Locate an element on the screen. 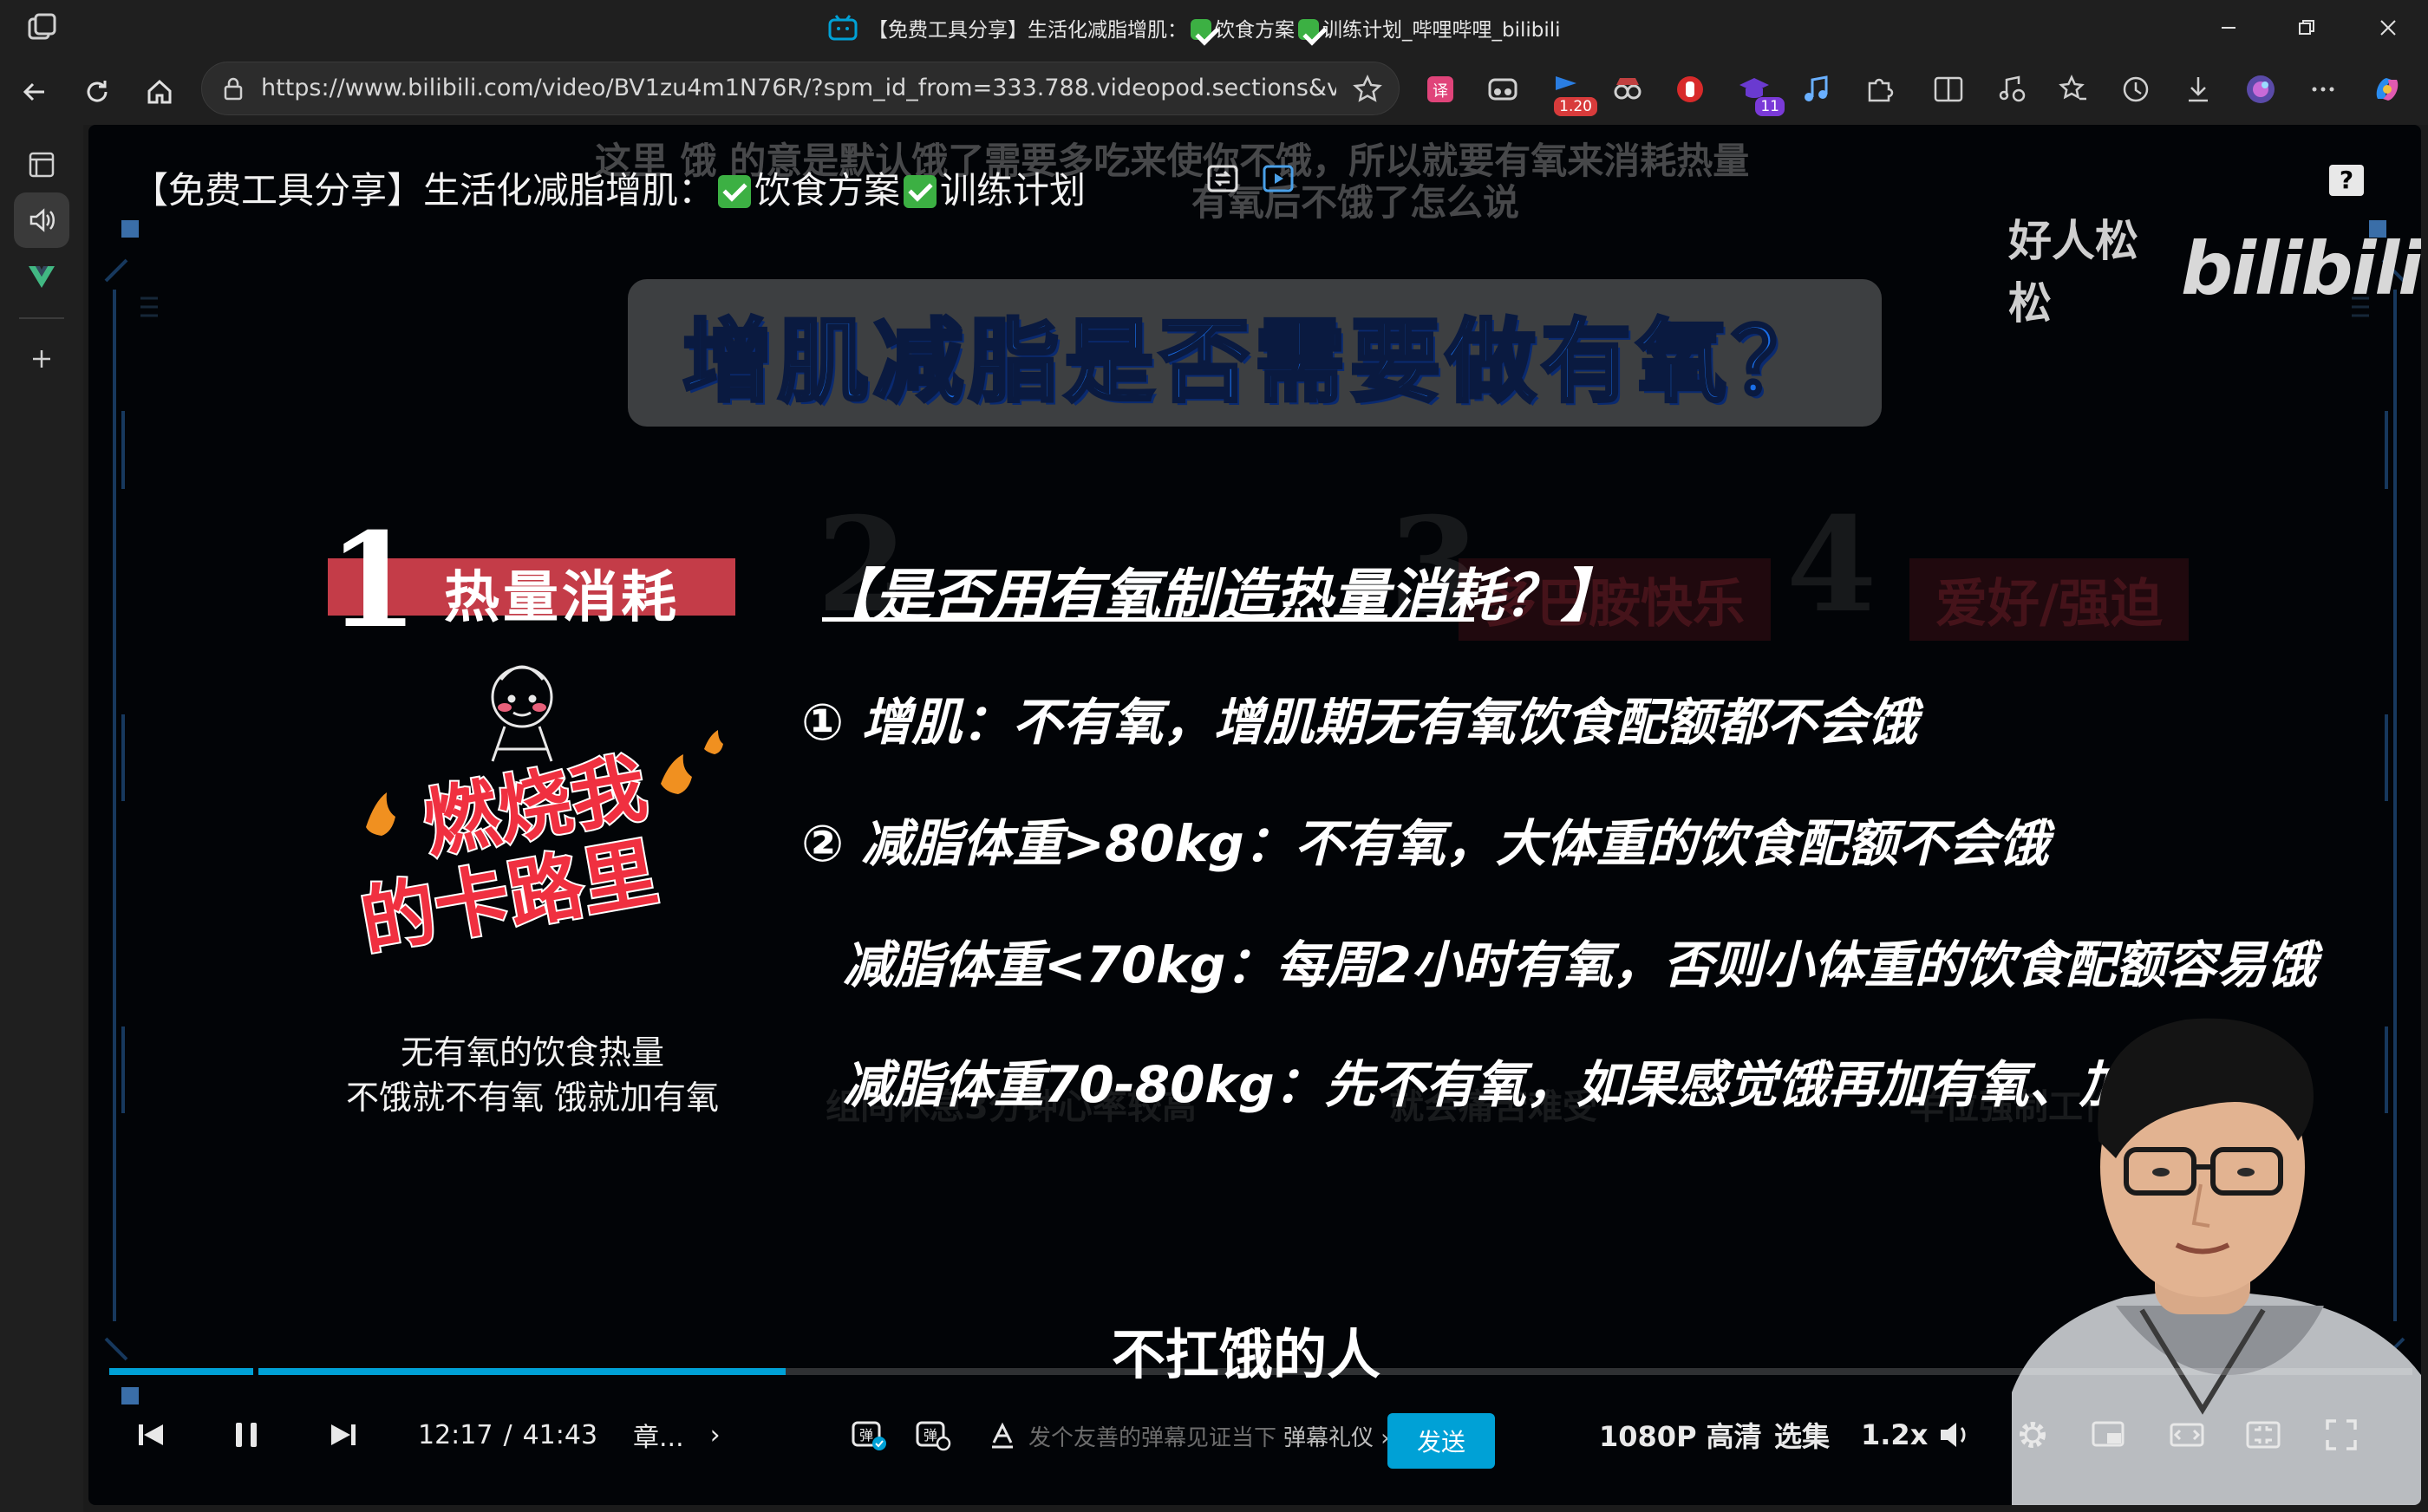  quality-label: 1080P 高清 is located at coordinates (1680, 1437).